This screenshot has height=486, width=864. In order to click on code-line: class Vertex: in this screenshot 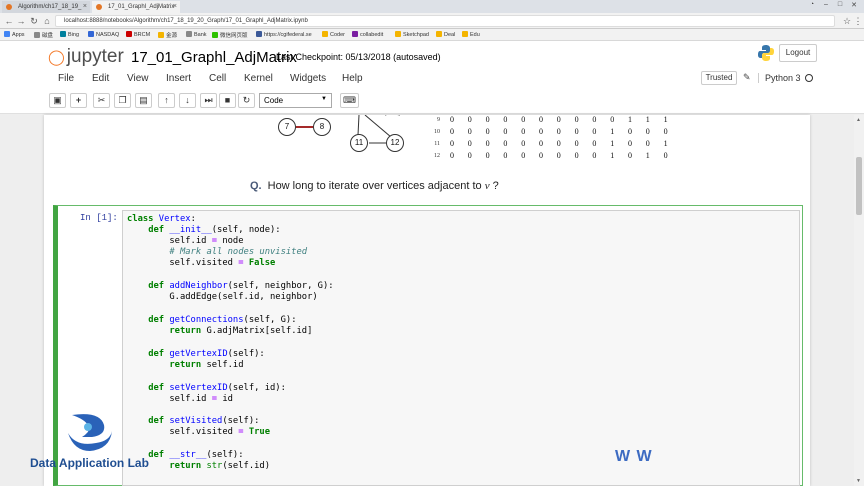, I will do `click(161, 219)`.